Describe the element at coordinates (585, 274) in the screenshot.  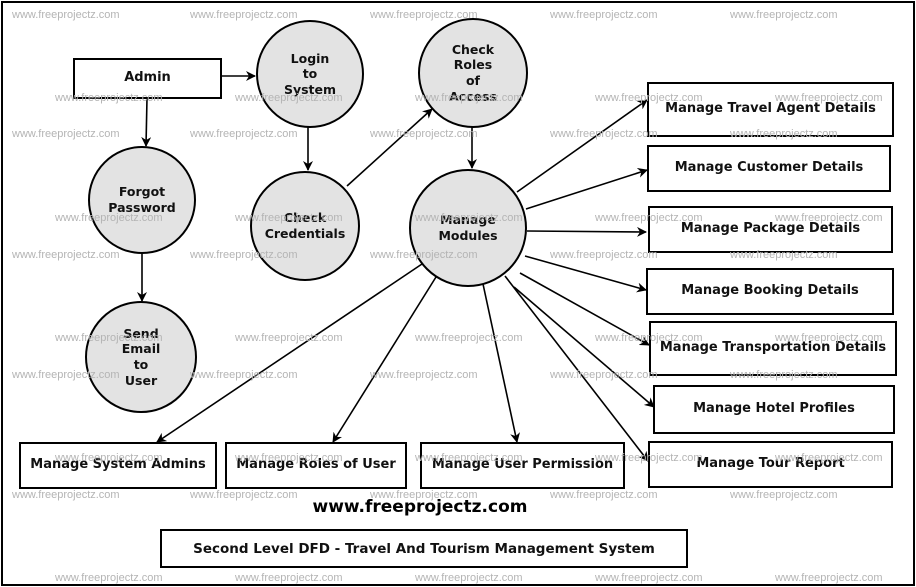
I see `flow-manage_modules-to-booking` at that location.